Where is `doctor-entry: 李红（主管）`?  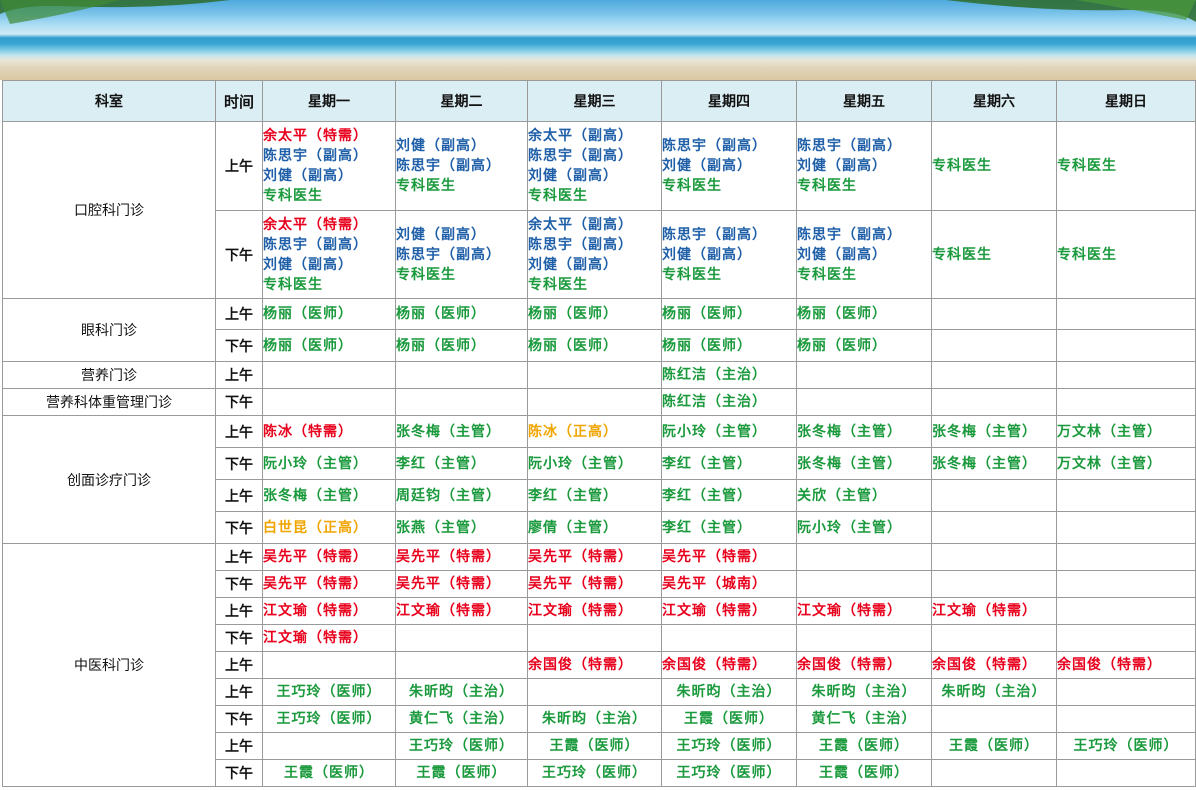 doctor-entry: 李红（主管） is located at coordinates (441, 463).